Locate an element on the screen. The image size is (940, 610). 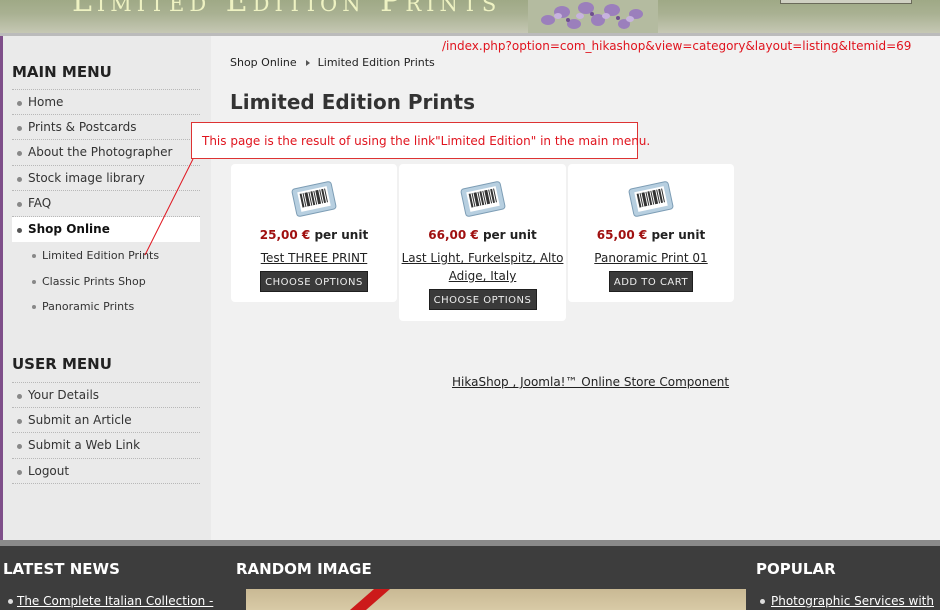
product-price-amount: 66,00 € is located at coordinates (453, 235).